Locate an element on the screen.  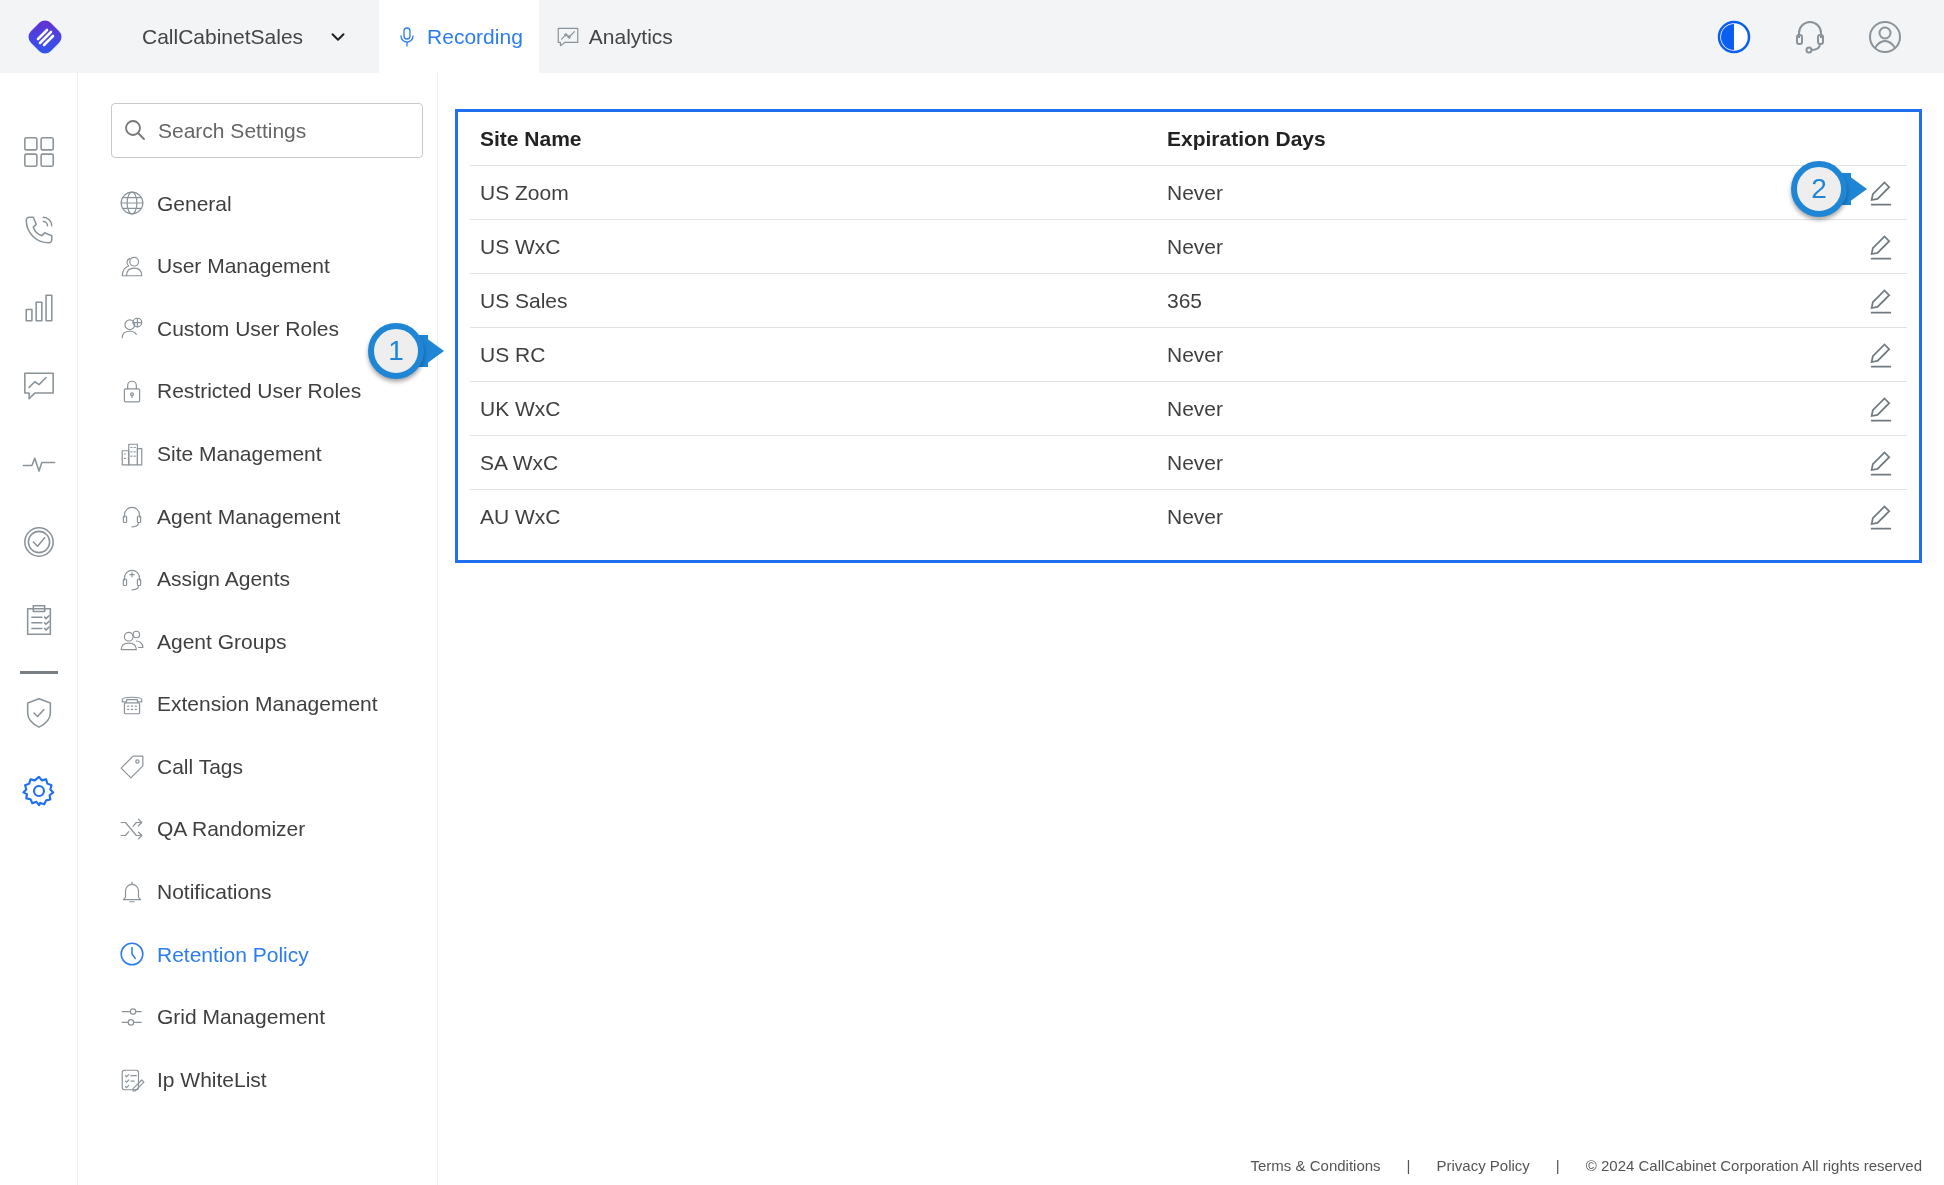
search-field: Search Settings is located at coordinates (267, 130).